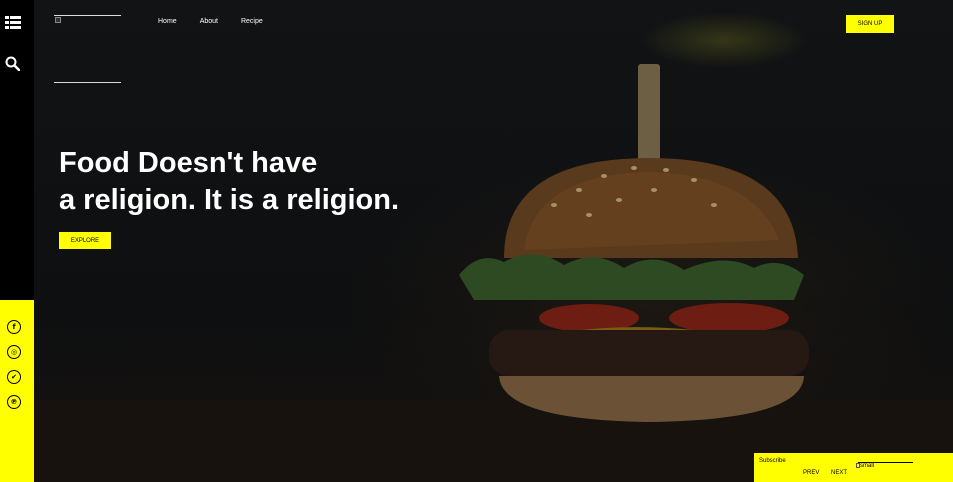 The width and height of the screenshot is (953, 482). I want to click on social-panel: f ◎ ✔ ℗, so click(17, 391).